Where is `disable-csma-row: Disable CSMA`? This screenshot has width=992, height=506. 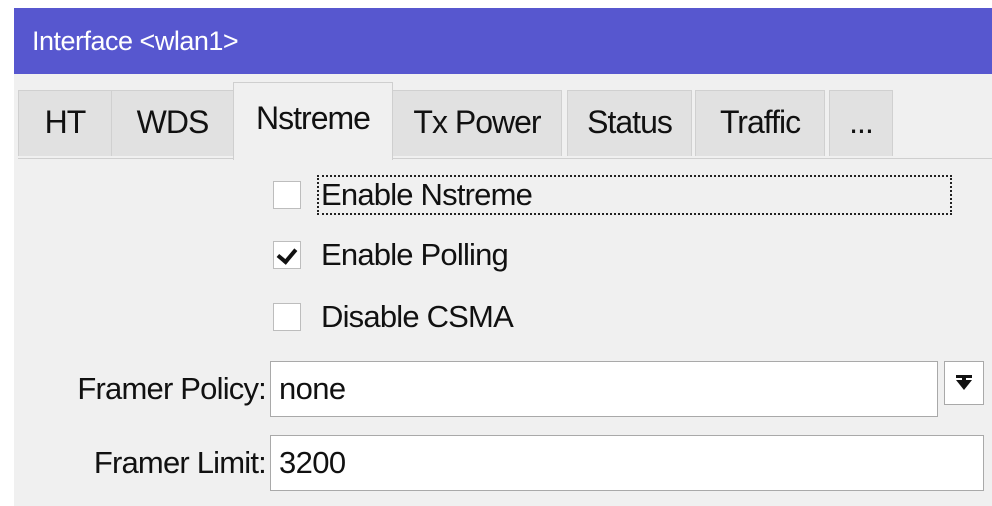 disable-csma-row: Disable CSMA is located at coordinates (394, 317).